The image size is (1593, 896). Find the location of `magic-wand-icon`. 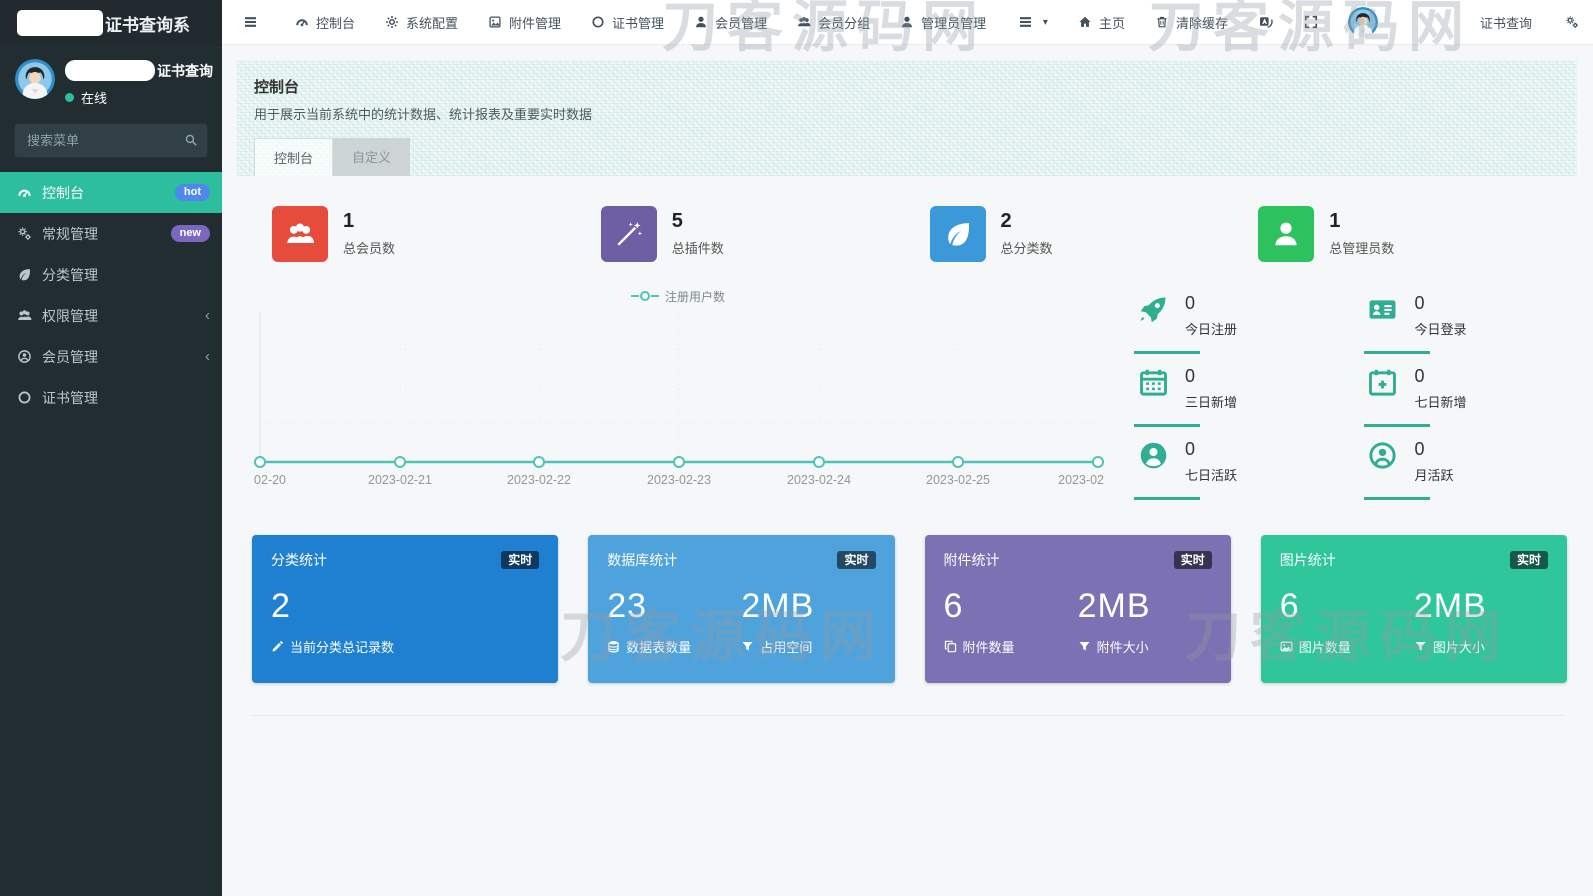

magic-wand-icon is located at coordinates (628, 234).